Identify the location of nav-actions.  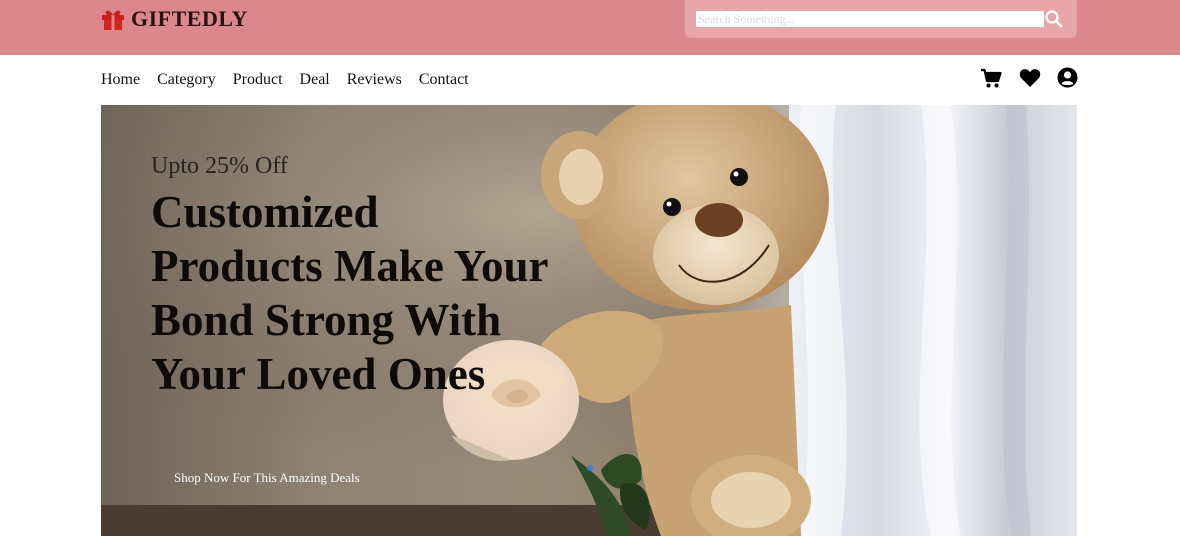
(1029, 80).